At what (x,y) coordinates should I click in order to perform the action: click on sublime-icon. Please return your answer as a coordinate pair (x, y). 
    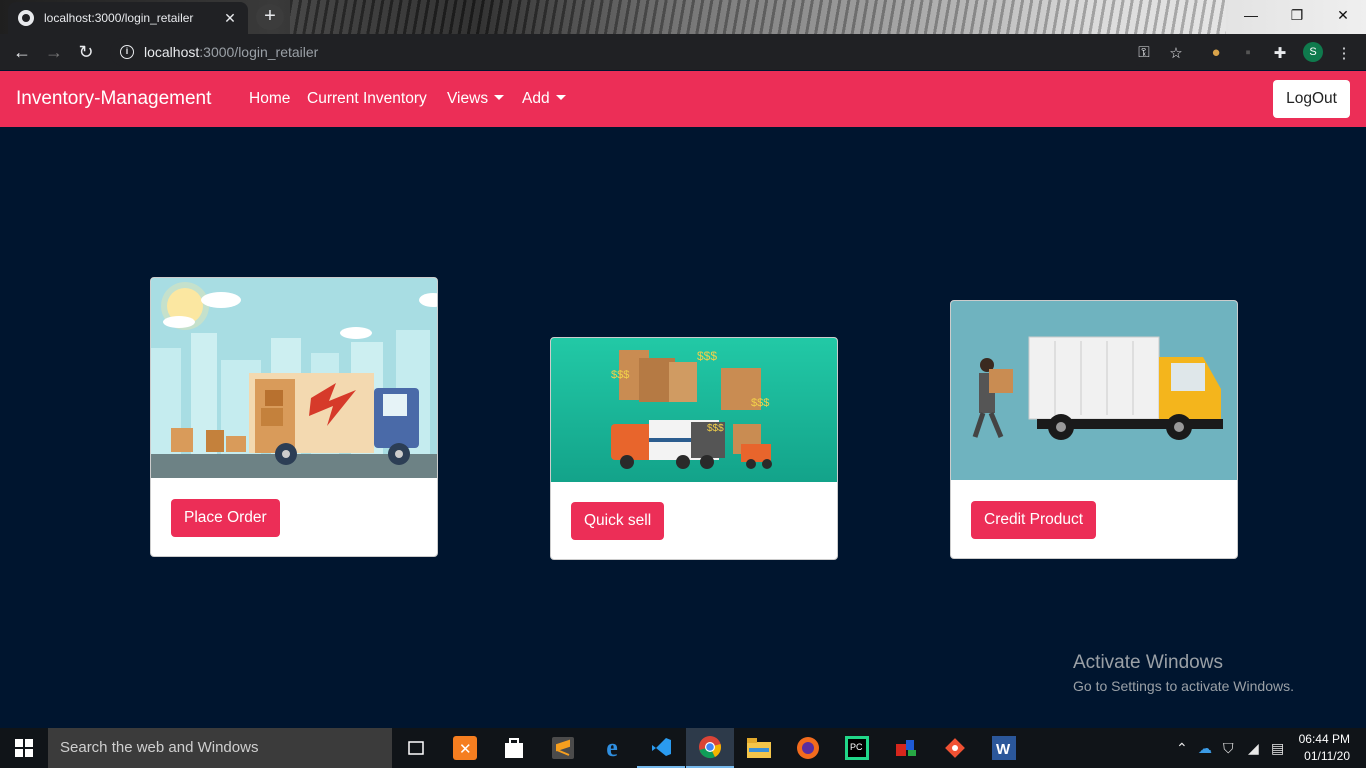
    Looking at the image, I should click on (563, 748).